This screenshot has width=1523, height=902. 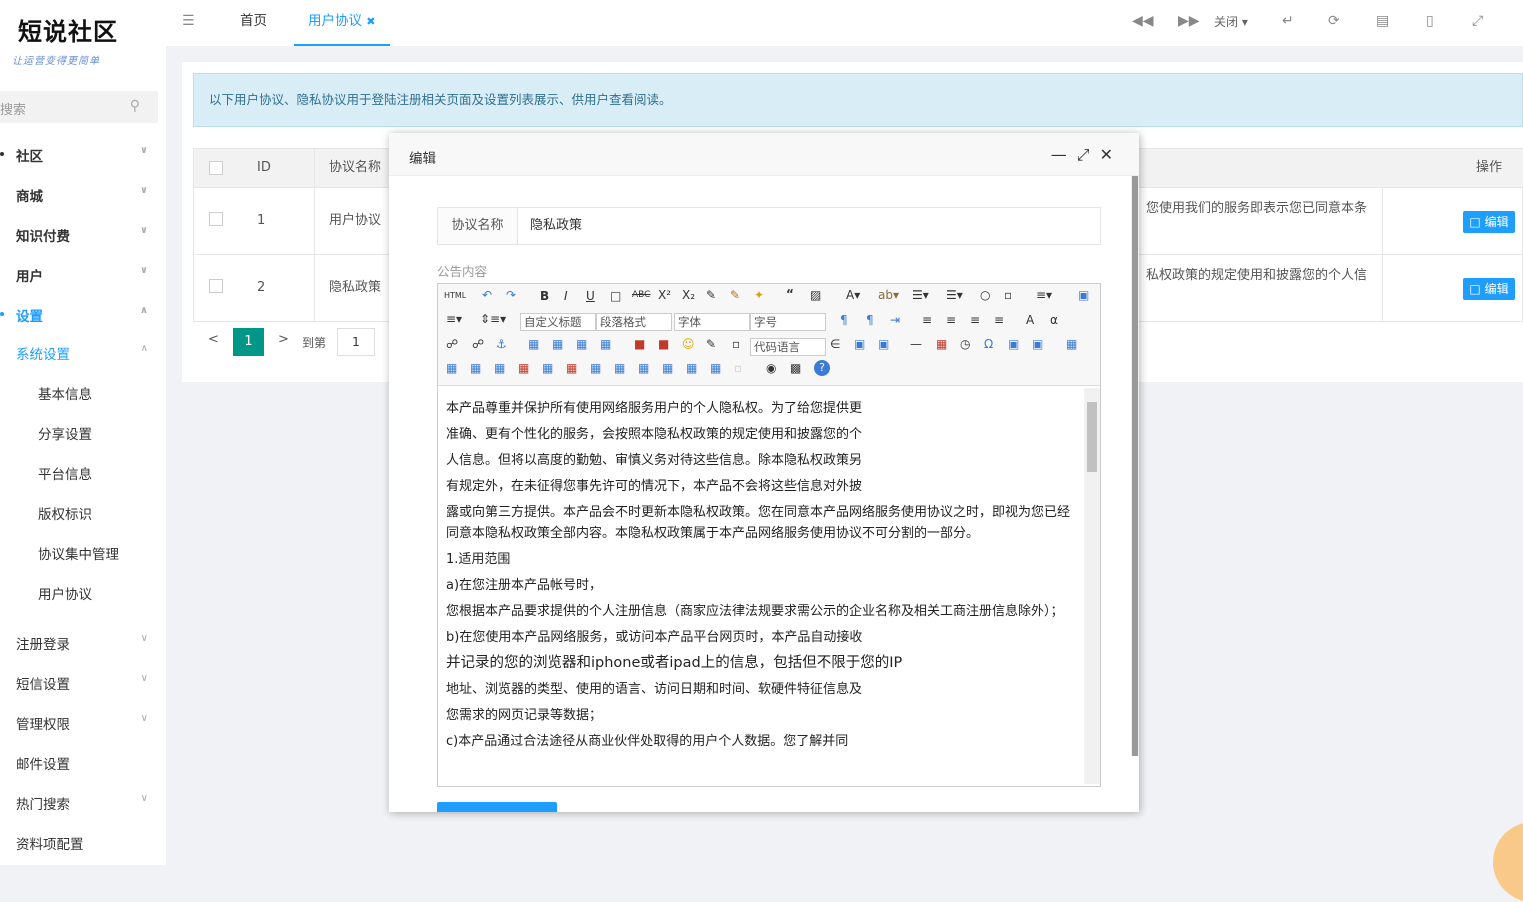 What do you see at coordinates (82, 195) in the screenshot?
I see `sidebar-item-mall: 商城 ∨` at bounding box center [82, 195].